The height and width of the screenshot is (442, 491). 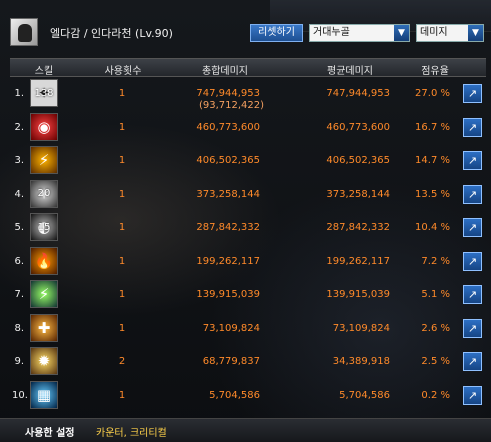 What do you see at coordinates (432, 127) in the screenshot?
I see `damage-share: 16.7 %` at bounding box center [432, 127].